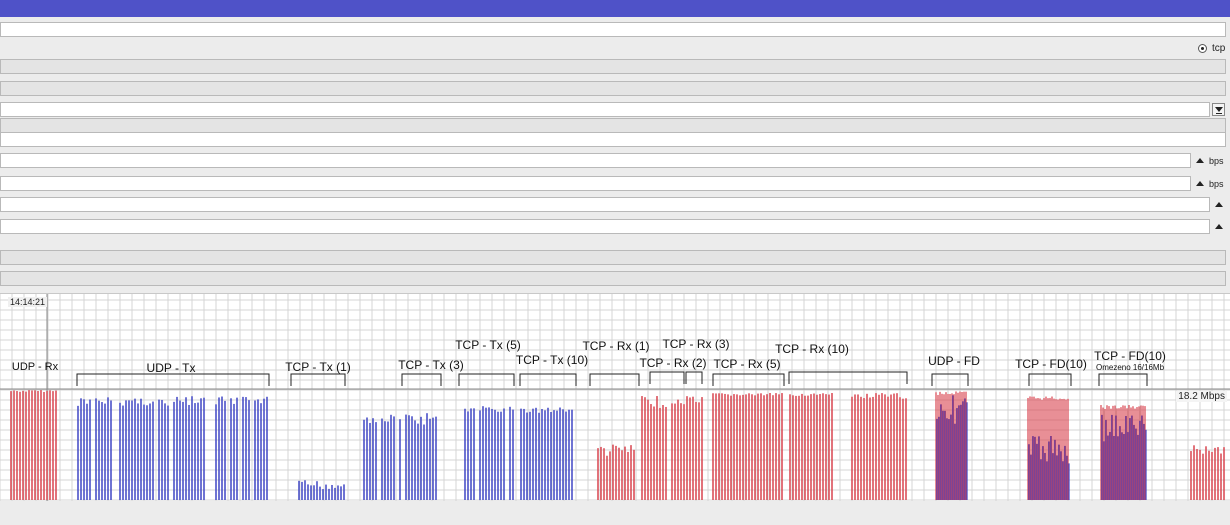  What do you see at coordinates (615, 8) in the screenshot?
I see `window-title-bar` at bounding box center [615, 8].